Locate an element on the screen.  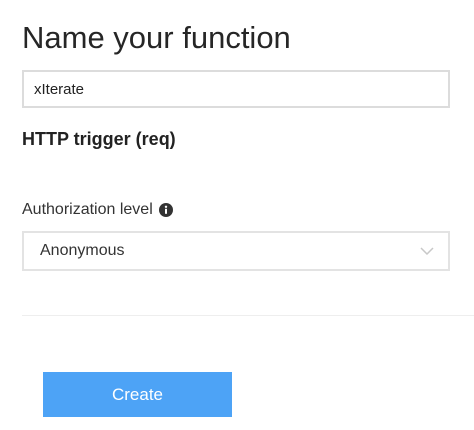
authorization-level-selected: Anonymous is located at coordinates (82, 250).